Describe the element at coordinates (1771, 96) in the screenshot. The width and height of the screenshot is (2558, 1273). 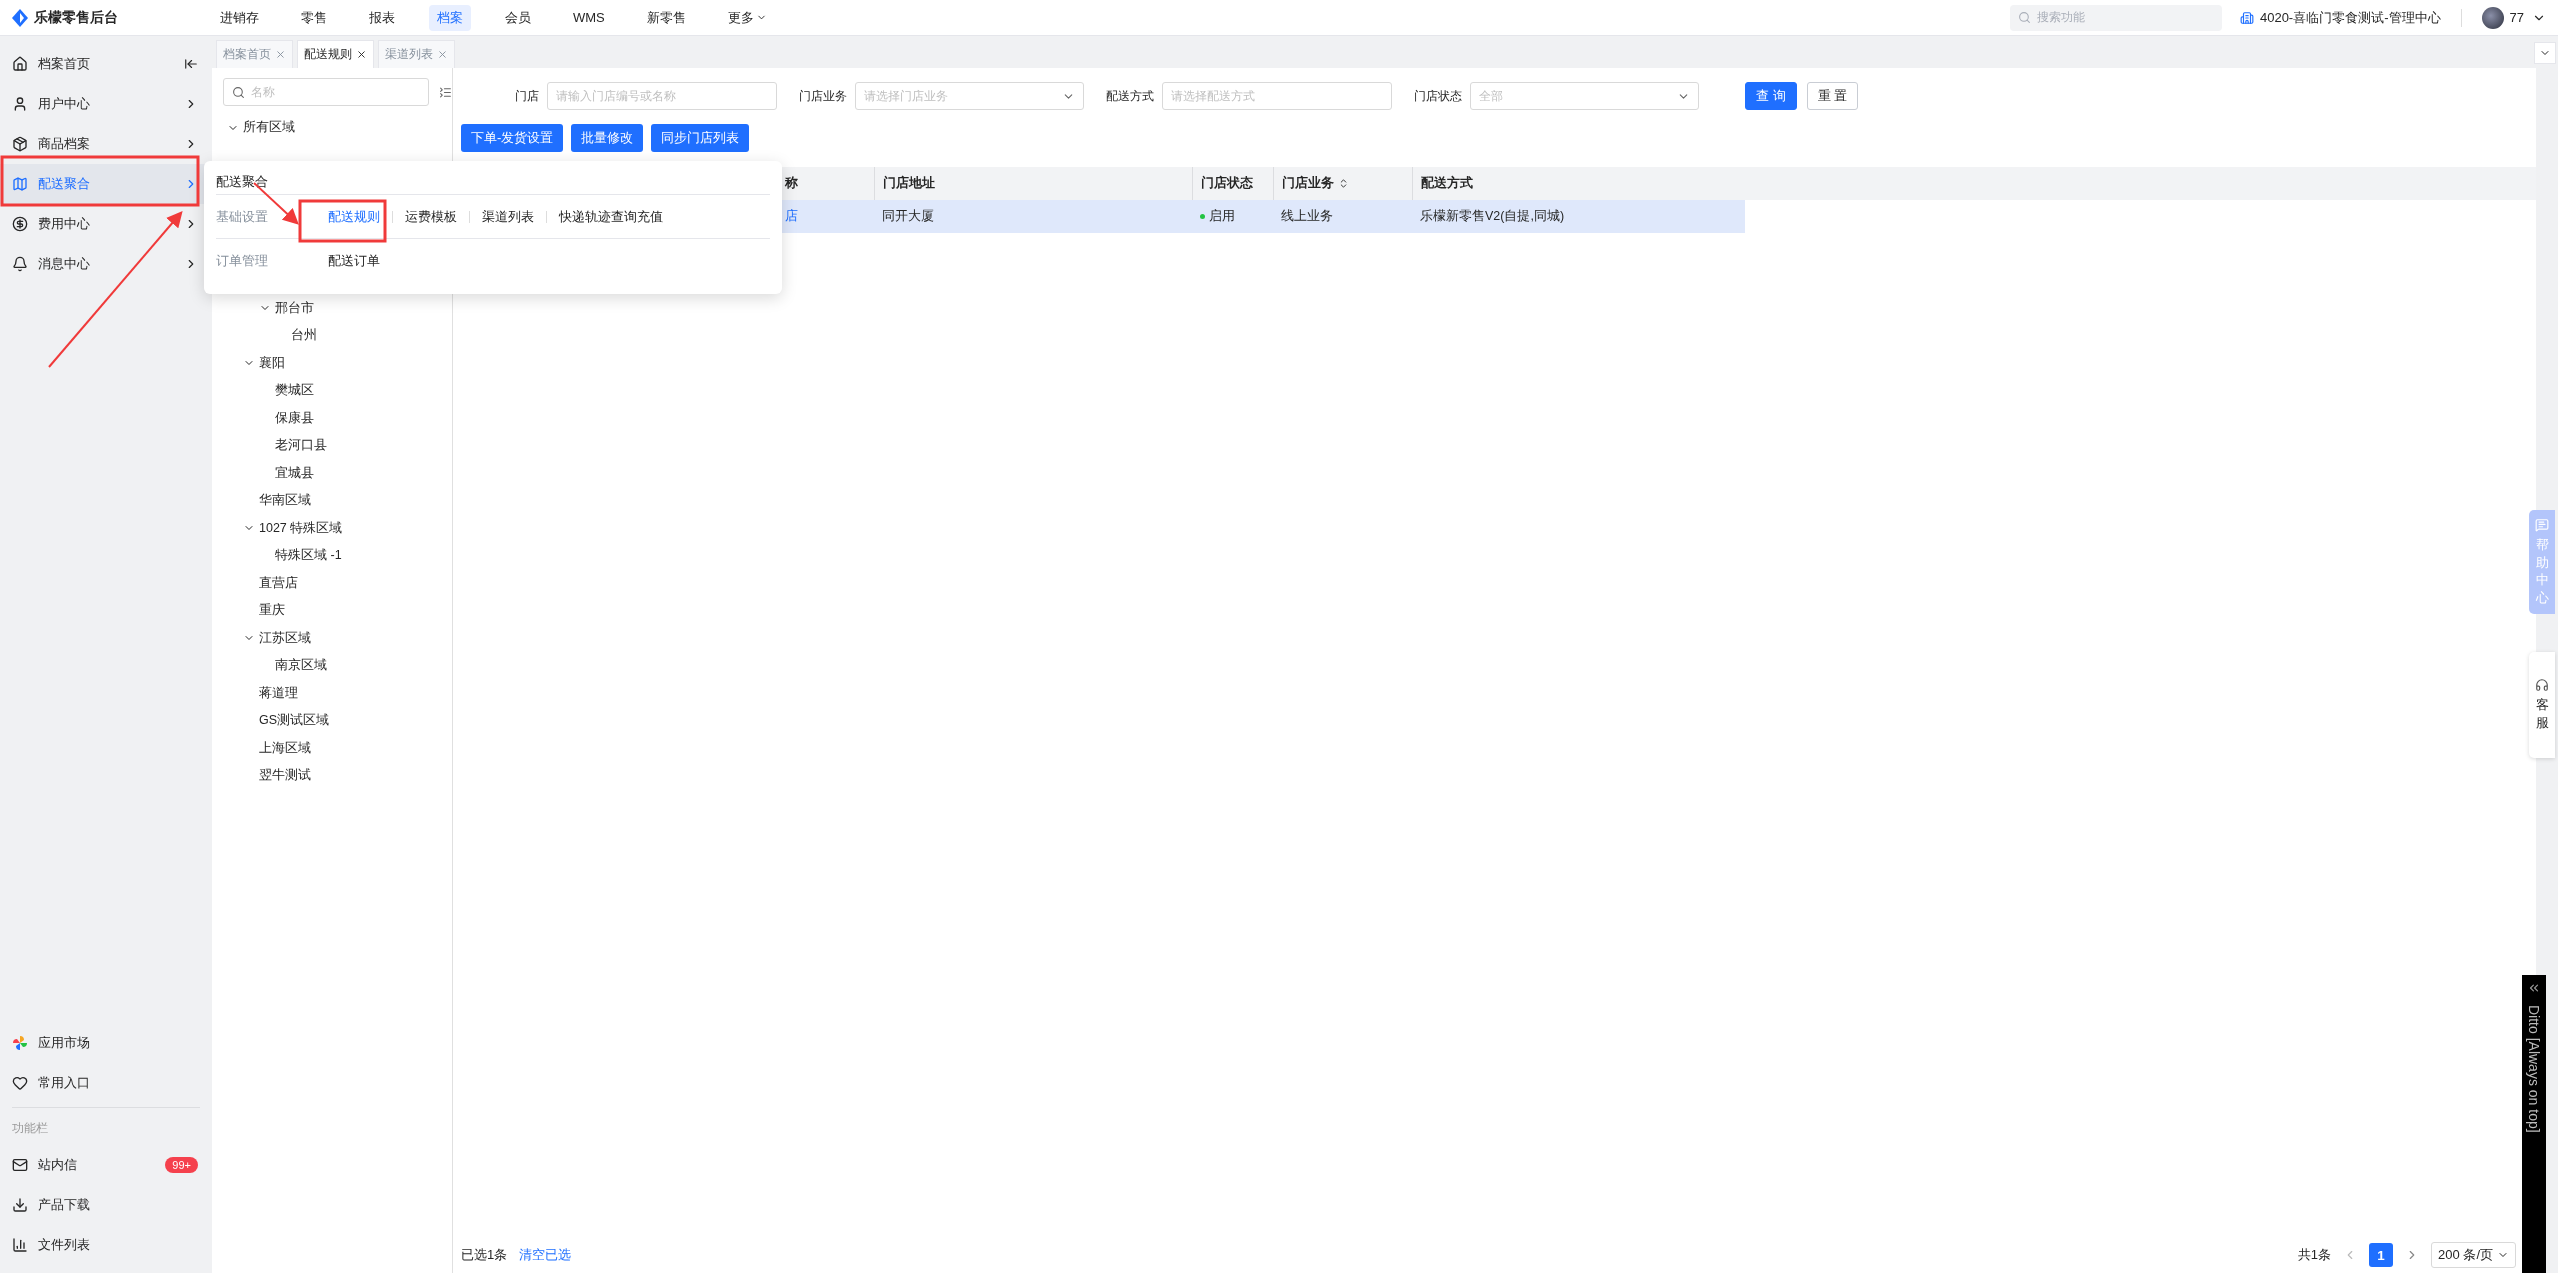
I see `query-button: 查 询` at that location.